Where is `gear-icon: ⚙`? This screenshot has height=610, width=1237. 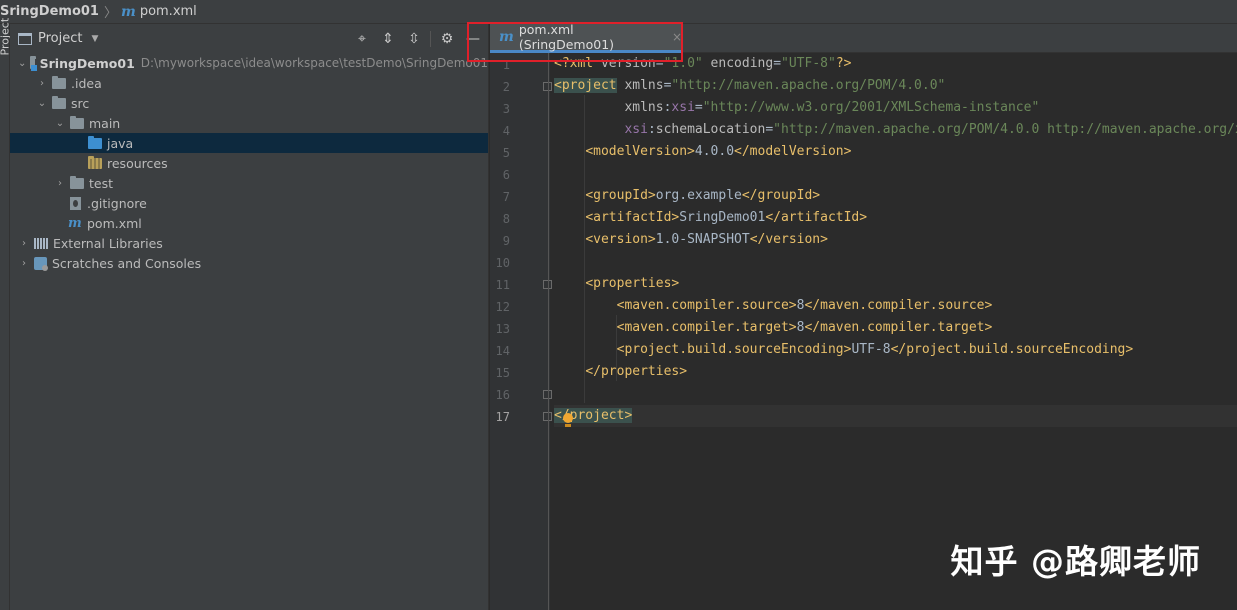 gear-icon: ⚙ is located at coordinates (447, 39).